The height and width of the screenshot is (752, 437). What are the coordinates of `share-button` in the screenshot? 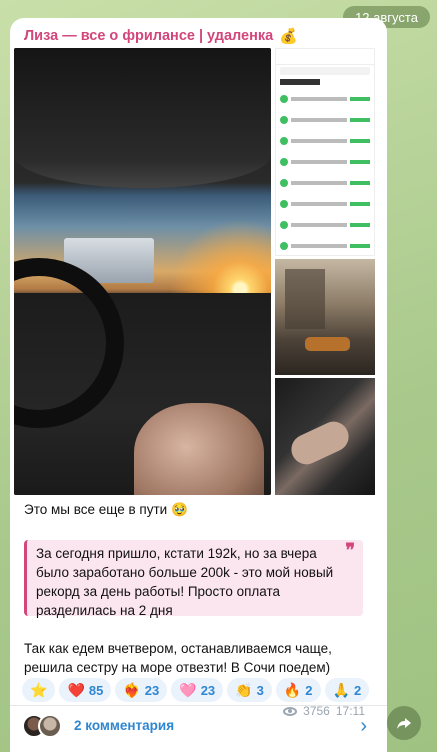 It's located at (404, 723).